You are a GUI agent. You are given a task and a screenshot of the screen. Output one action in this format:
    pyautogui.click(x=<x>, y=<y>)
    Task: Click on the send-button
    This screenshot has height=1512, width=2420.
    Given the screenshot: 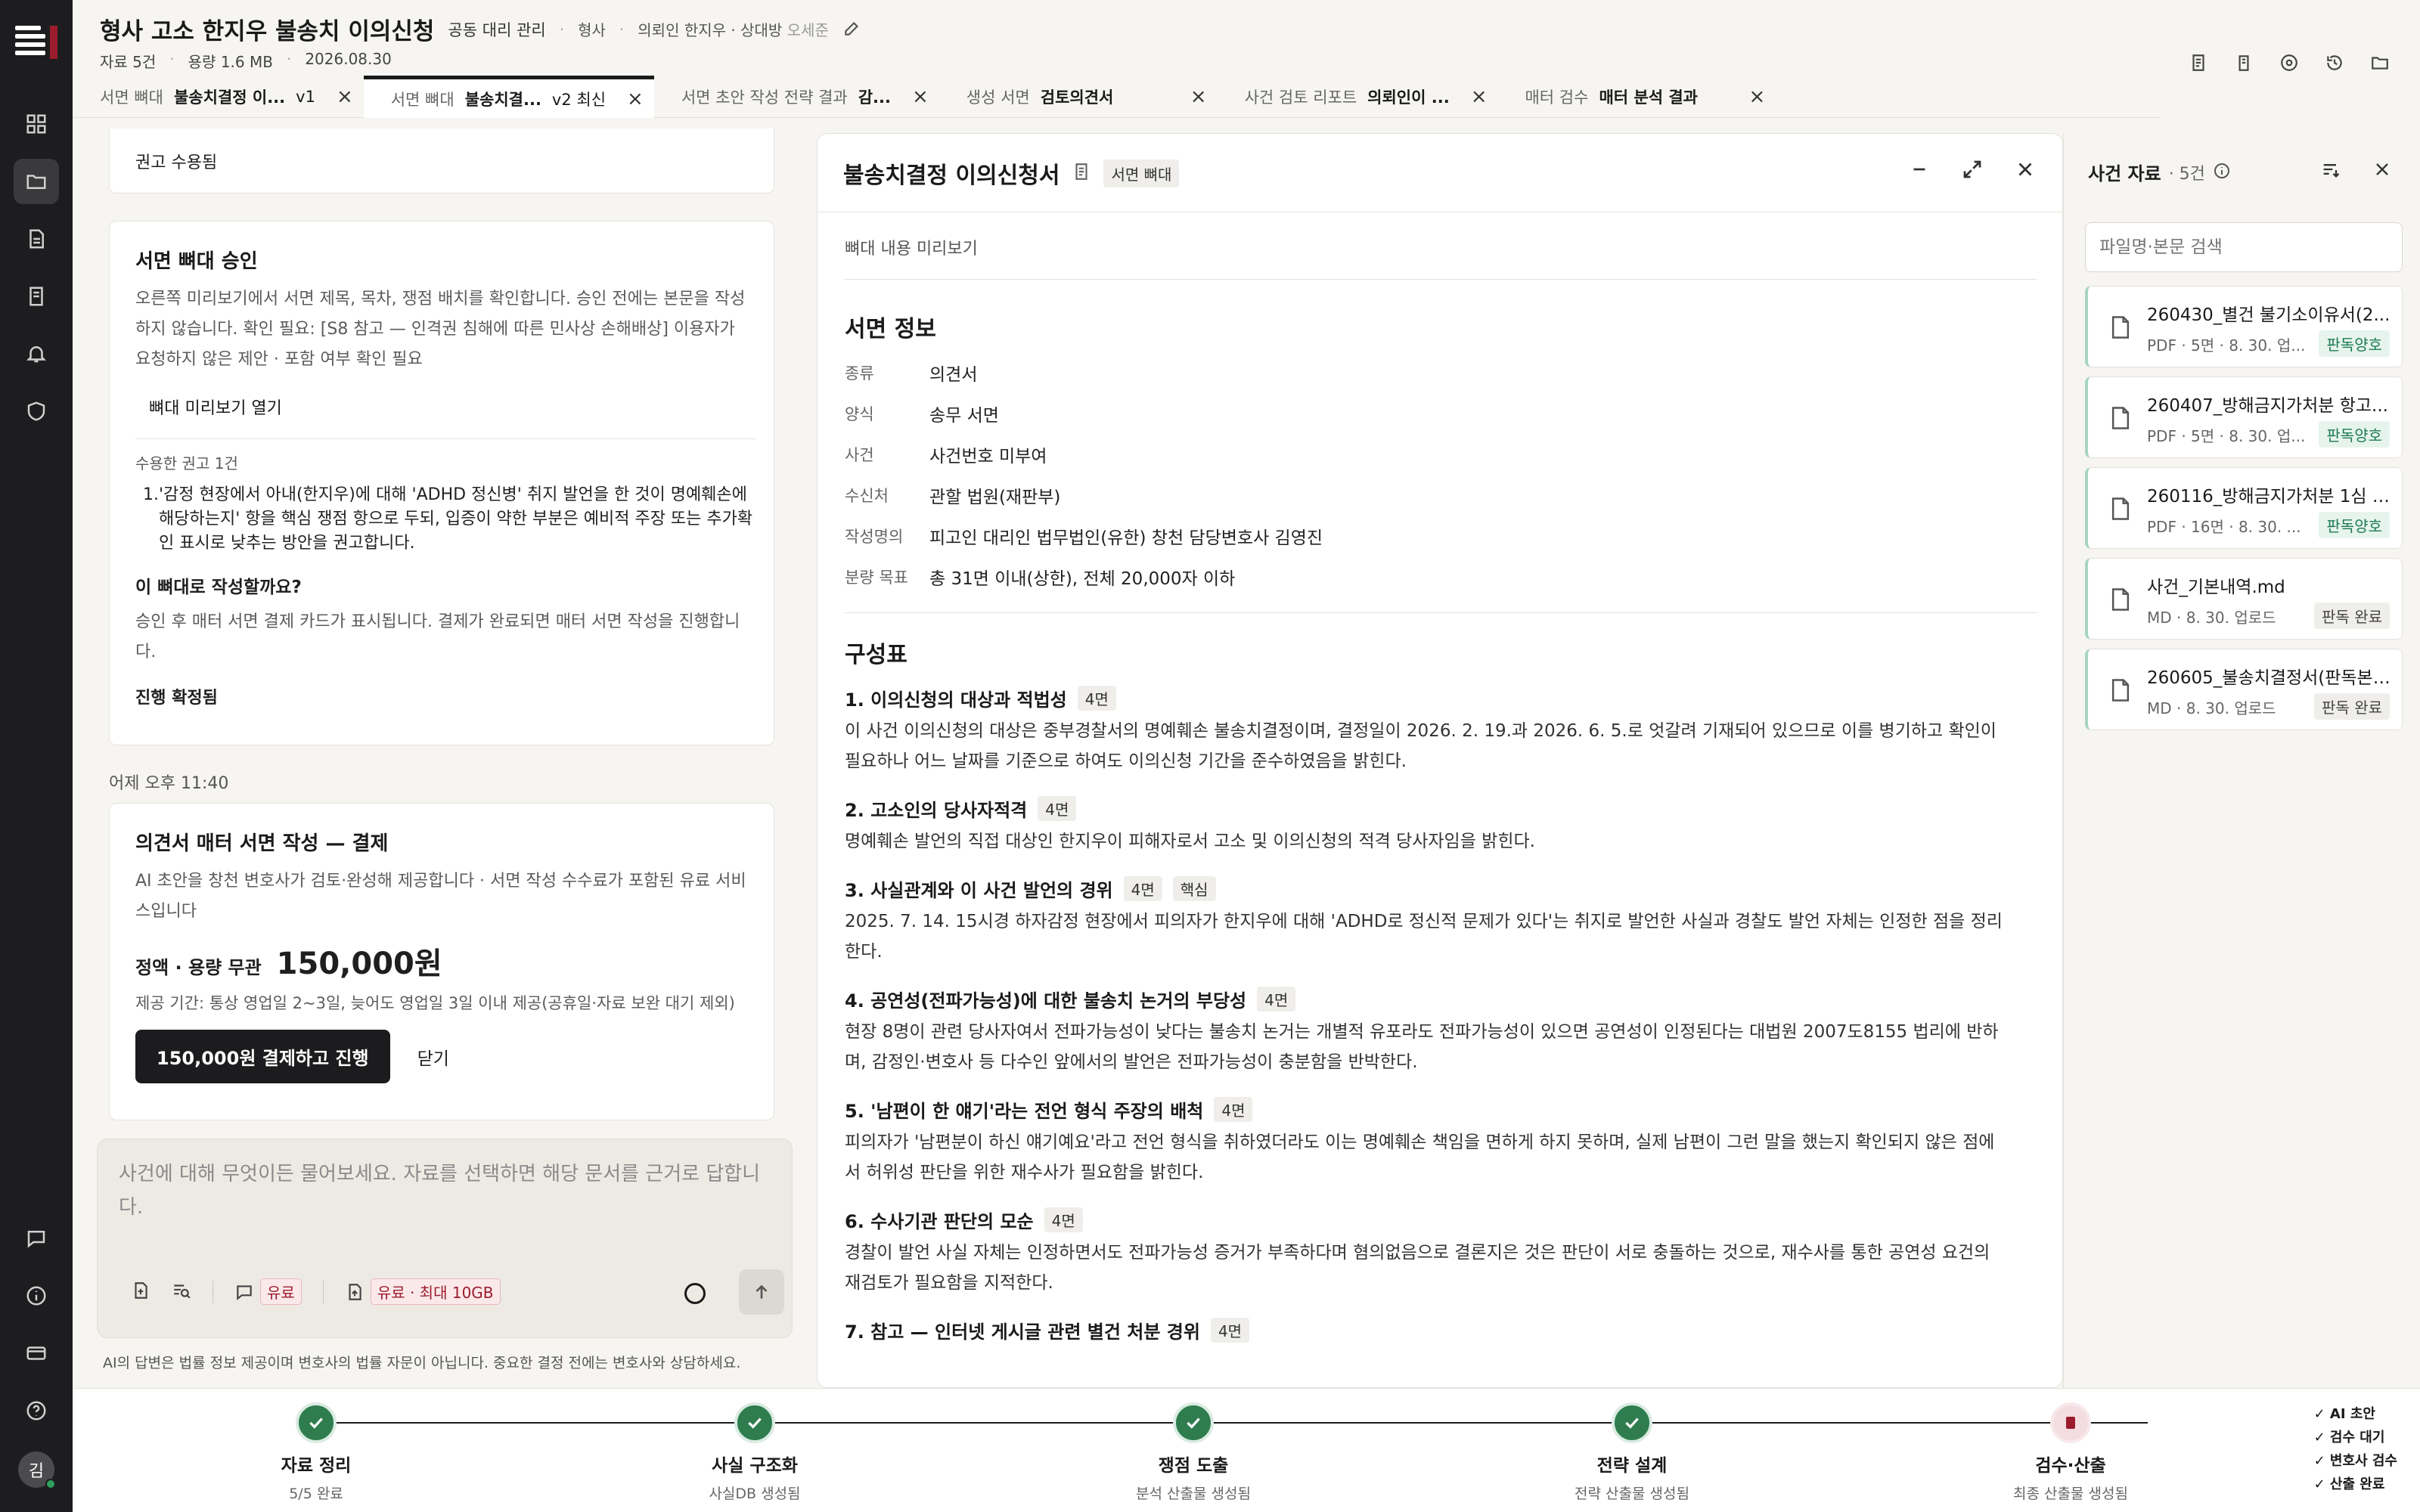 What is the action you would take?
    pyautogui.click(x=761, y=1292)
    